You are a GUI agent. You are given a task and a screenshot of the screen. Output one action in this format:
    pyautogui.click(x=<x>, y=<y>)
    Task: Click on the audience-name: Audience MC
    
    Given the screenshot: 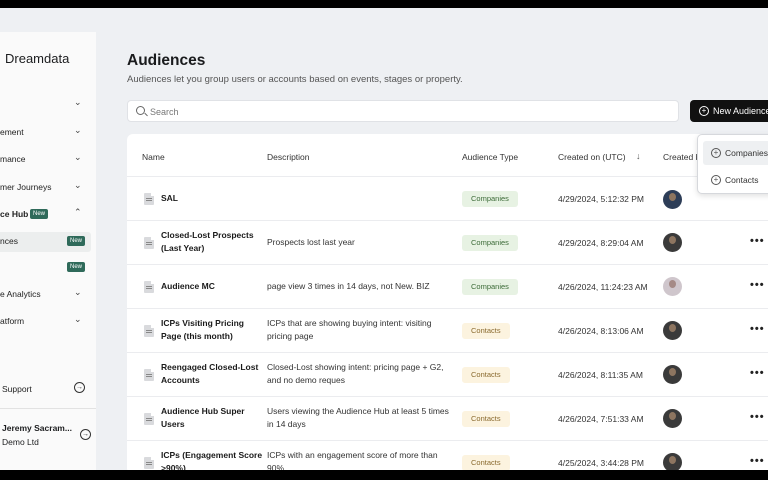 What is the action you would take?
    pyautogui.click(x=212, y=286)
    